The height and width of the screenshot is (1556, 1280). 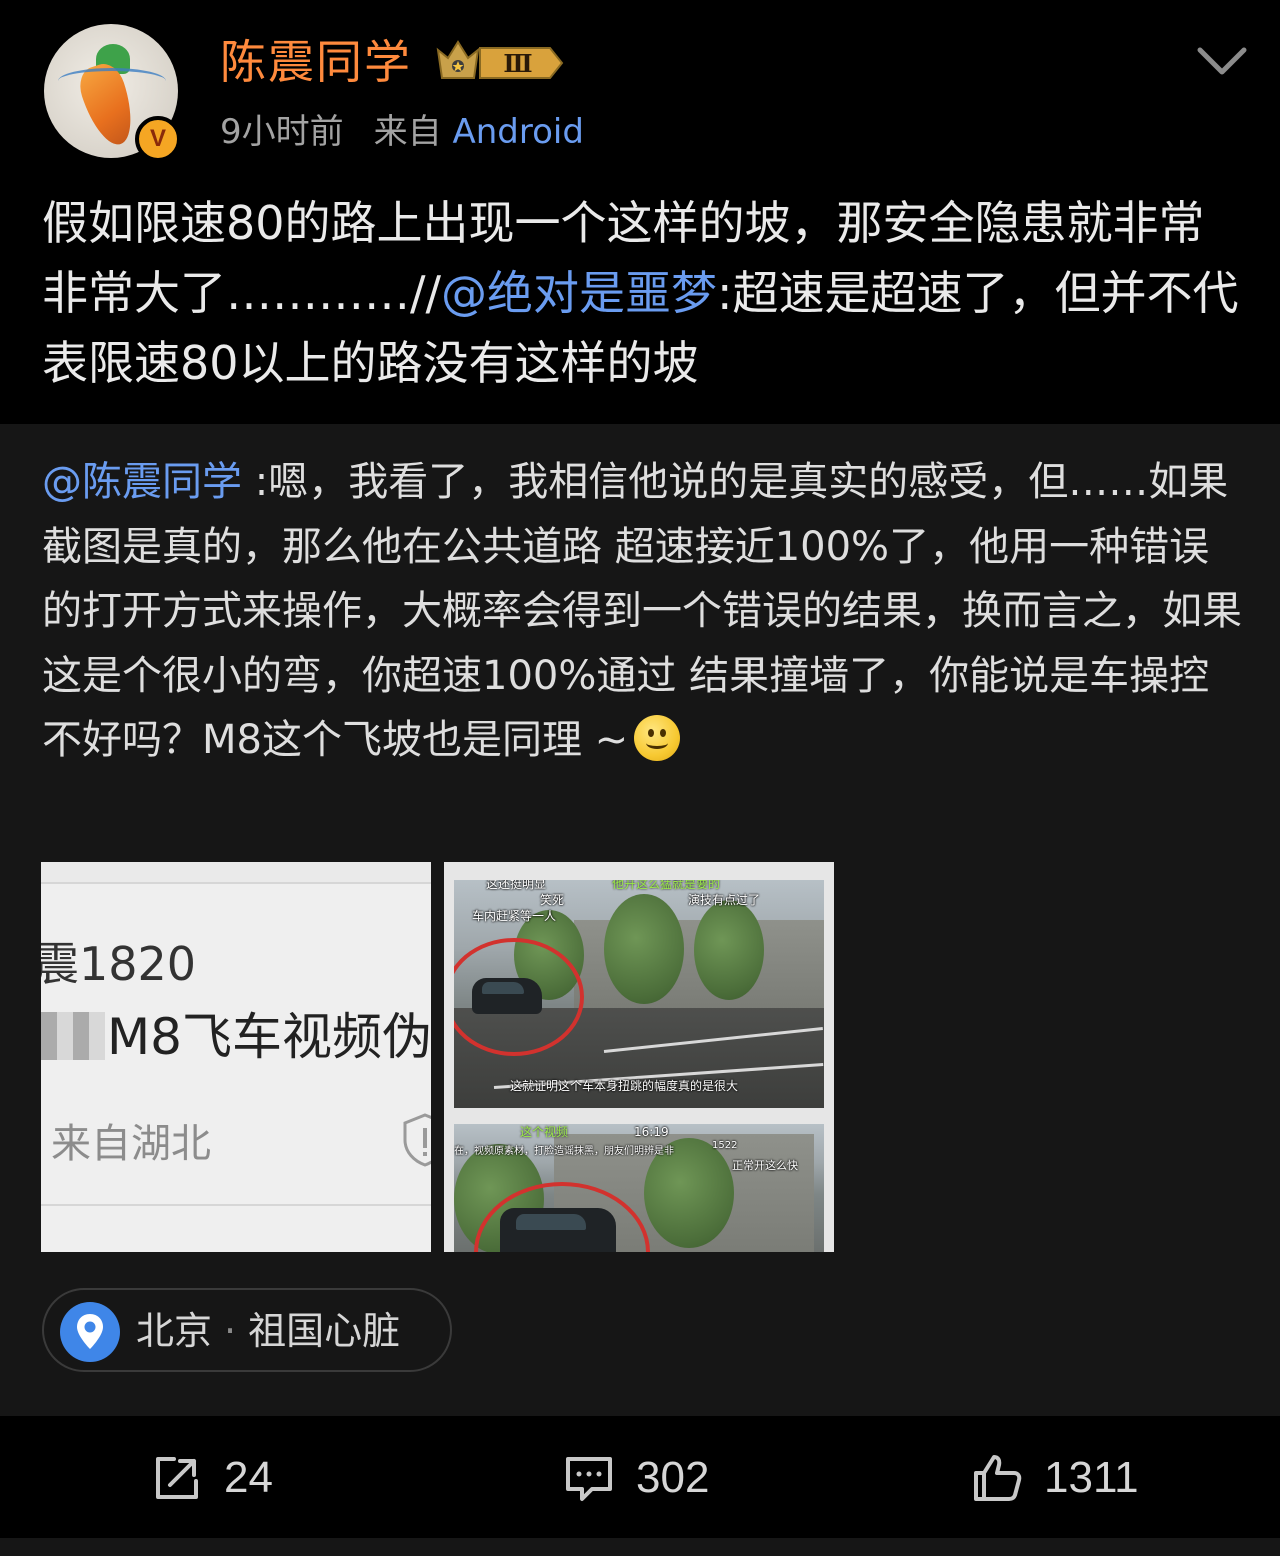 What do you see at coordinates (407, 132) in the screenshot?
I see `source-prefix: 来自` at bounding box center [407, 132].